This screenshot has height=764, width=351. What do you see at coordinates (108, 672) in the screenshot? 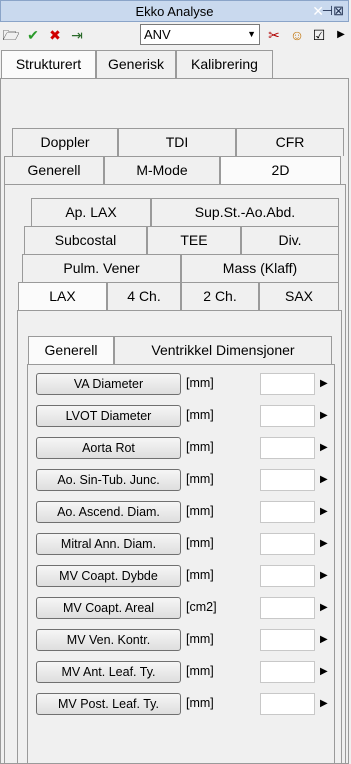
I see `measure-button: MV Ant. Leaf. Ty.` at bounding box center [108, 672].